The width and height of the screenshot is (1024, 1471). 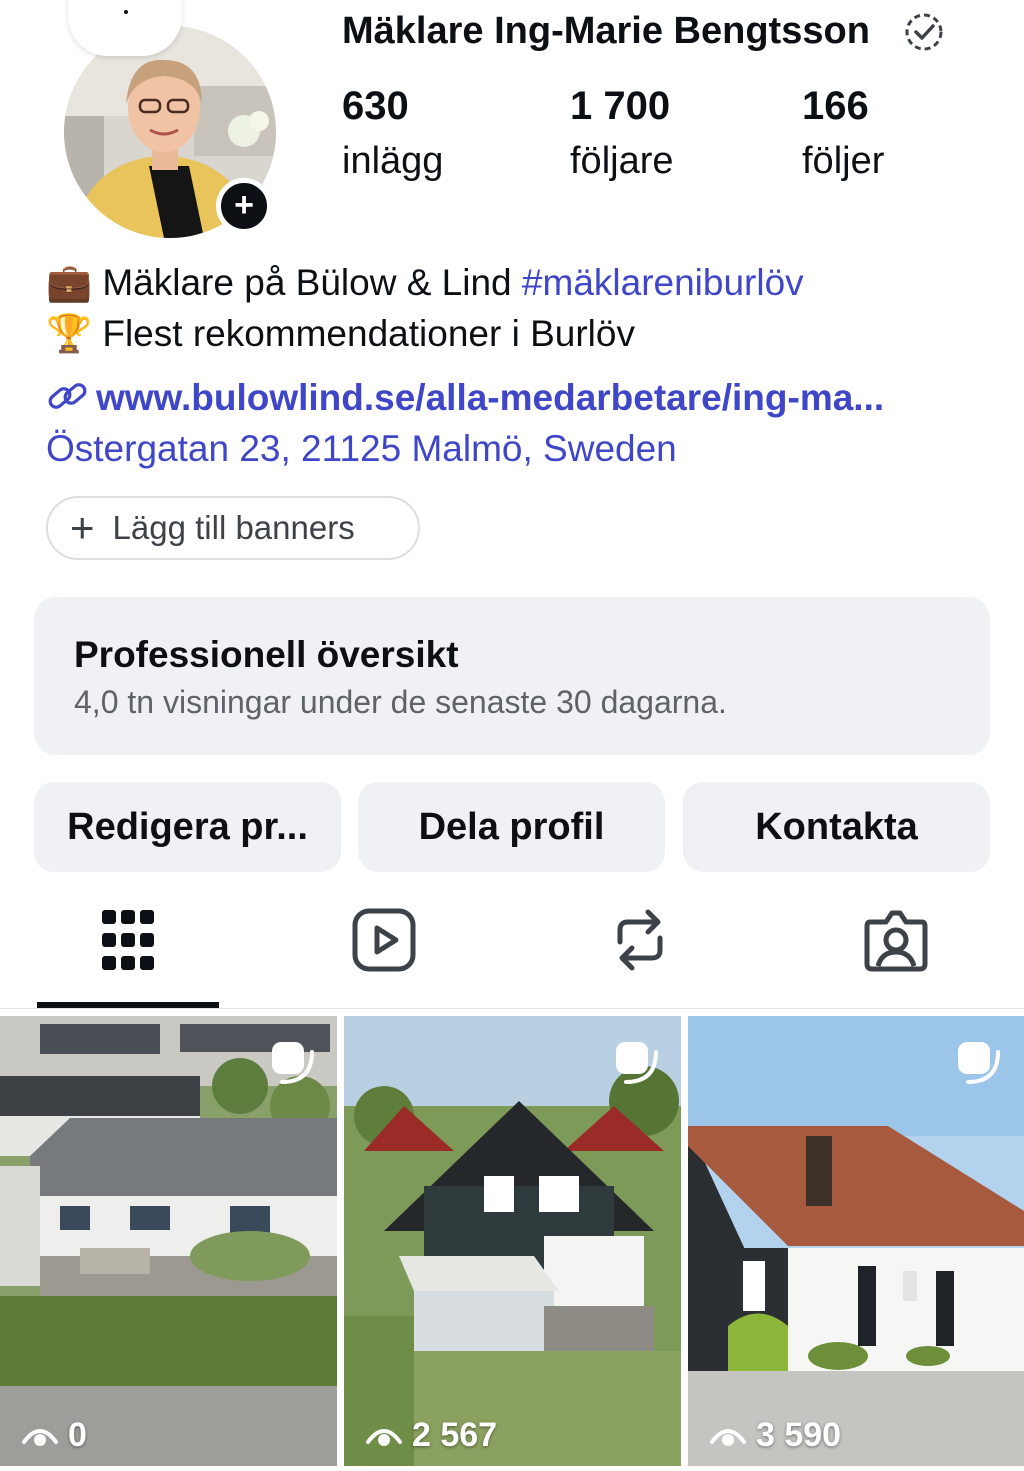 I want to click on followers-label: följare, so click(x=622, y=161).